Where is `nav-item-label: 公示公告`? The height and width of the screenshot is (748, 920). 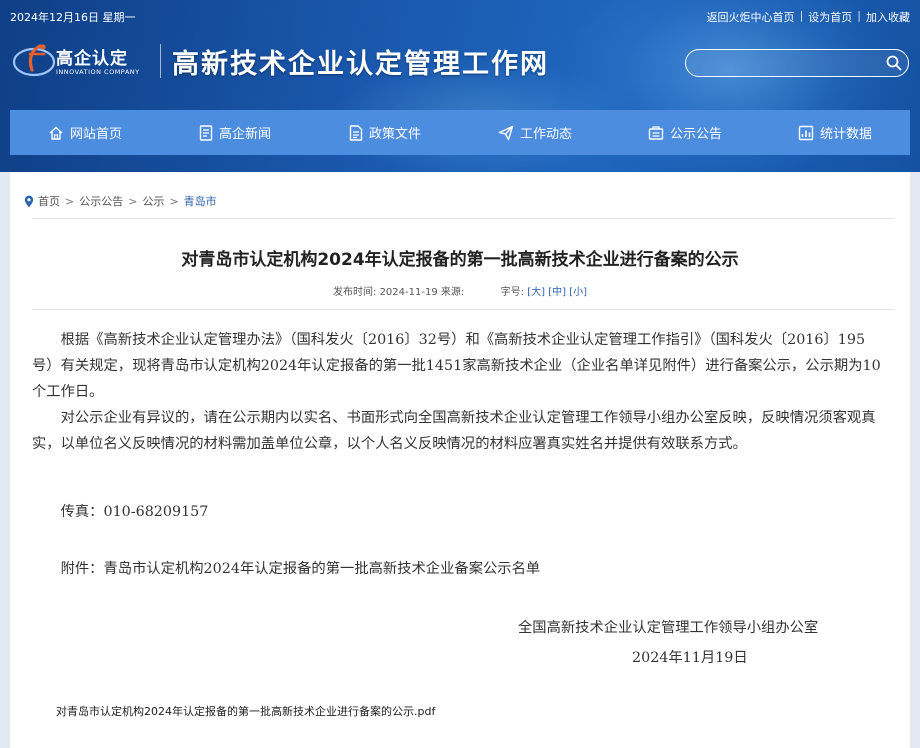 nav-item-label: 公示公告 is located at coordinates (695, 134).